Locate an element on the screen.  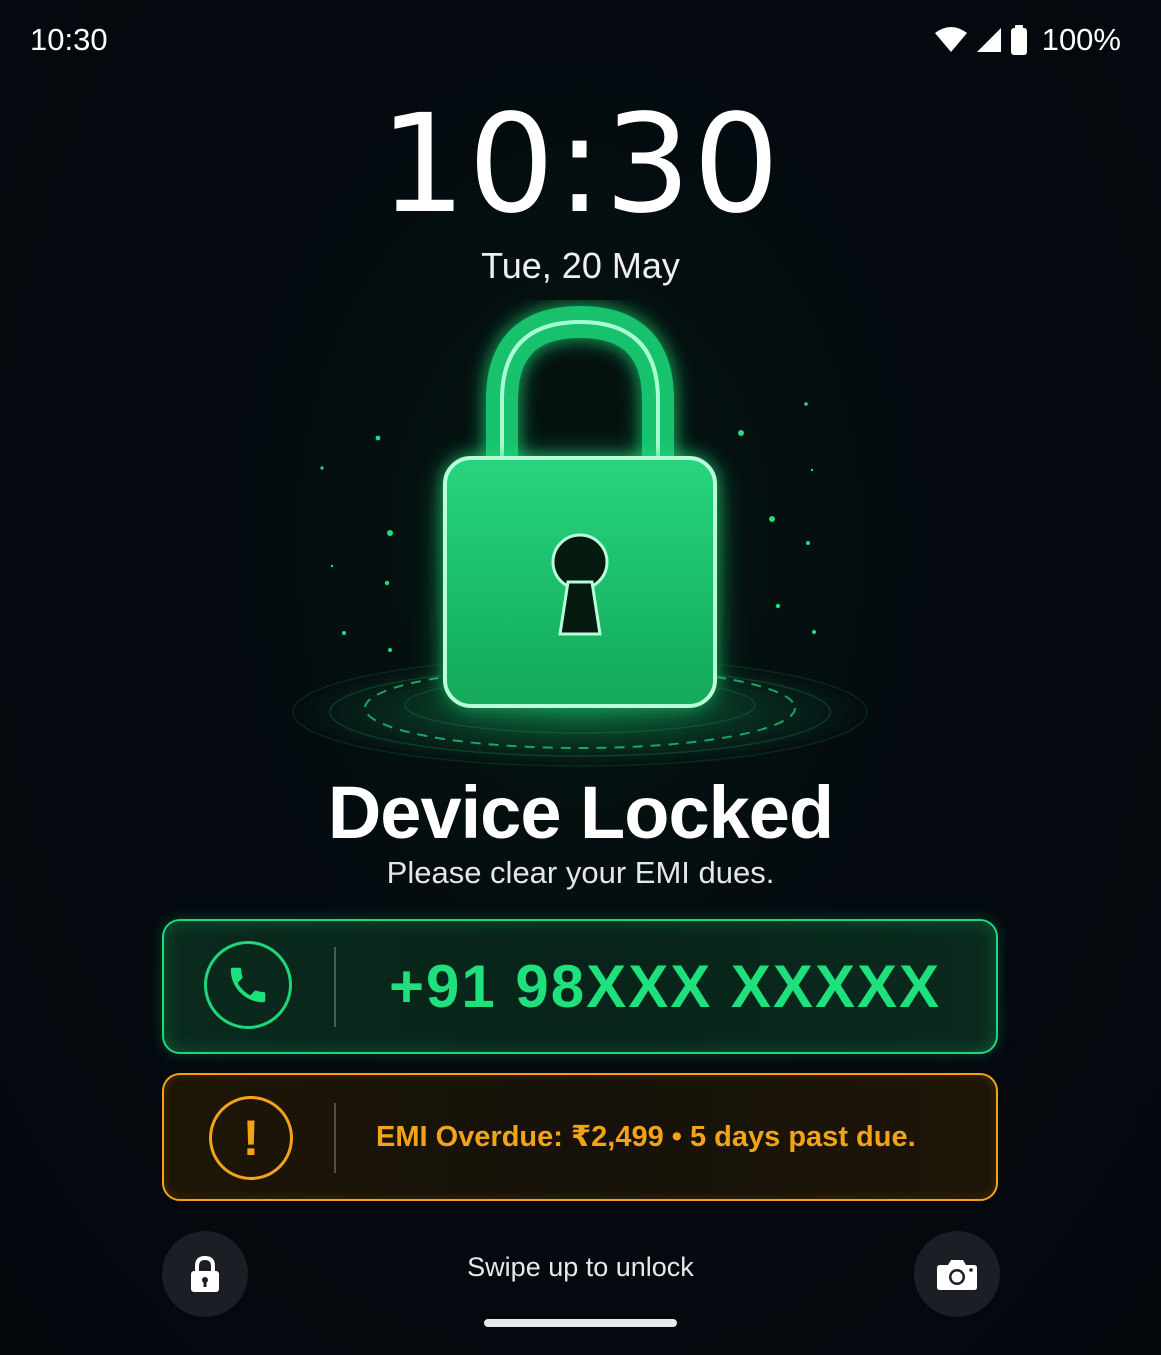
exclamation-icon: ! is located at coordinates (251, 1138).